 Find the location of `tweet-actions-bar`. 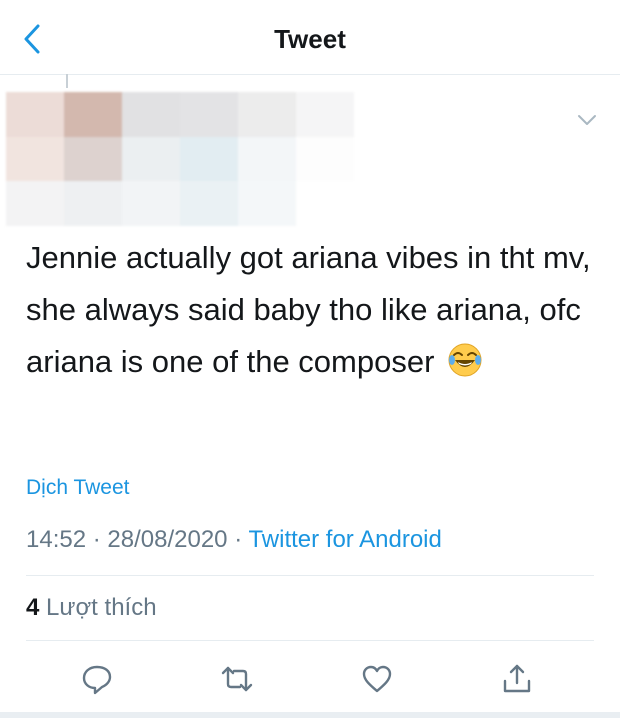

tweet-actions-bar is located at coordinates (310, 680).